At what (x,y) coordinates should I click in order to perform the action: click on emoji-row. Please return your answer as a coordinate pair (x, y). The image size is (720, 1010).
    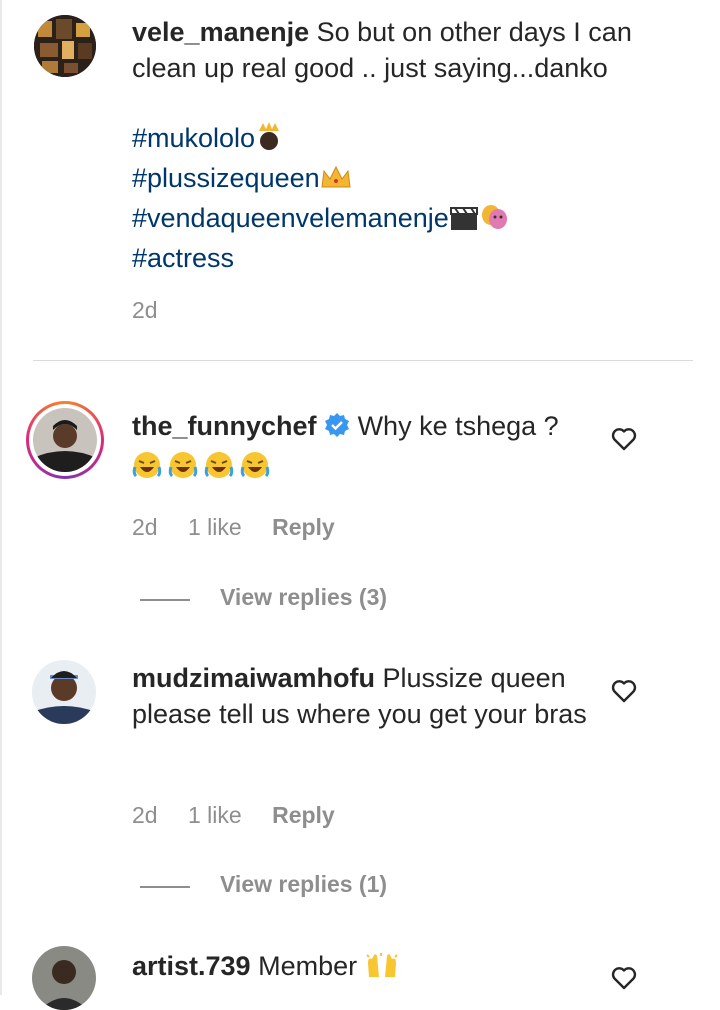
    Looking at the image, I should click on (202, 465).